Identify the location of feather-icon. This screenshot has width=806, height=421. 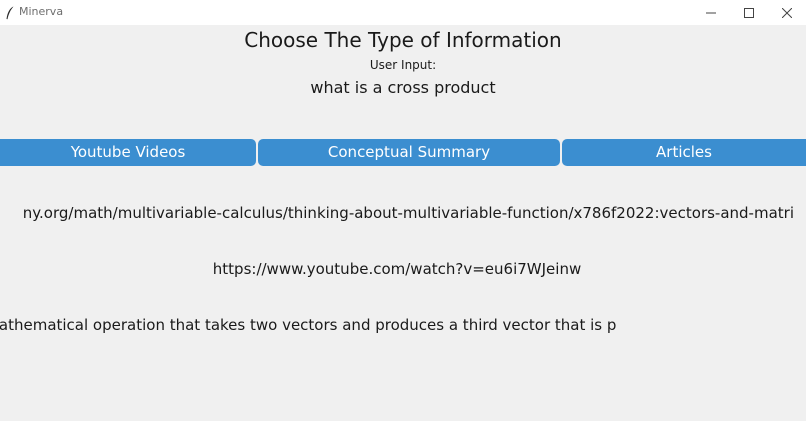
(10, 12).